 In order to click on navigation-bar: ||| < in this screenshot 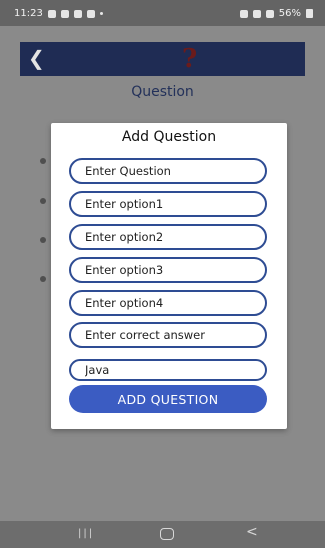, I will do `click(162, 534)`.